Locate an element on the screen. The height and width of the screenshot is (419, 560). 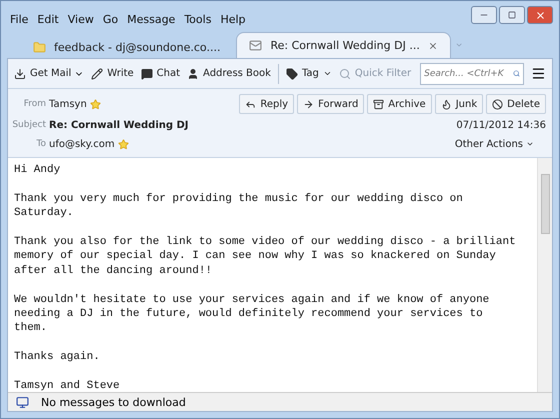
maximize-icon is located at coordinates (512, 15).